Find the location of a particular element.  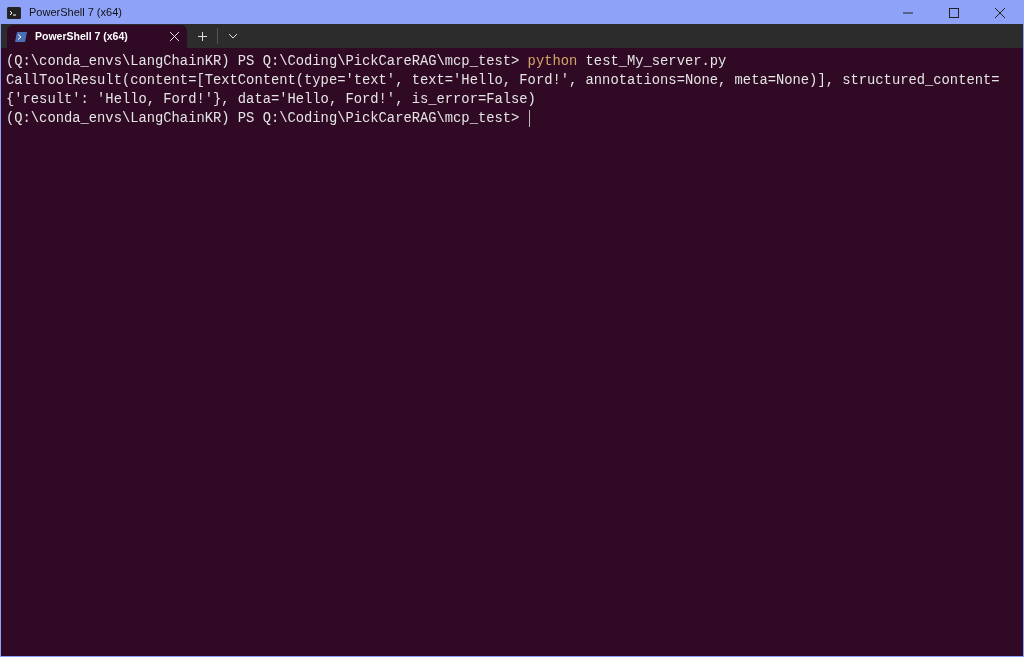

terminal-tab: PowerShell 7 (x64) is located at coordinates (97, 36).